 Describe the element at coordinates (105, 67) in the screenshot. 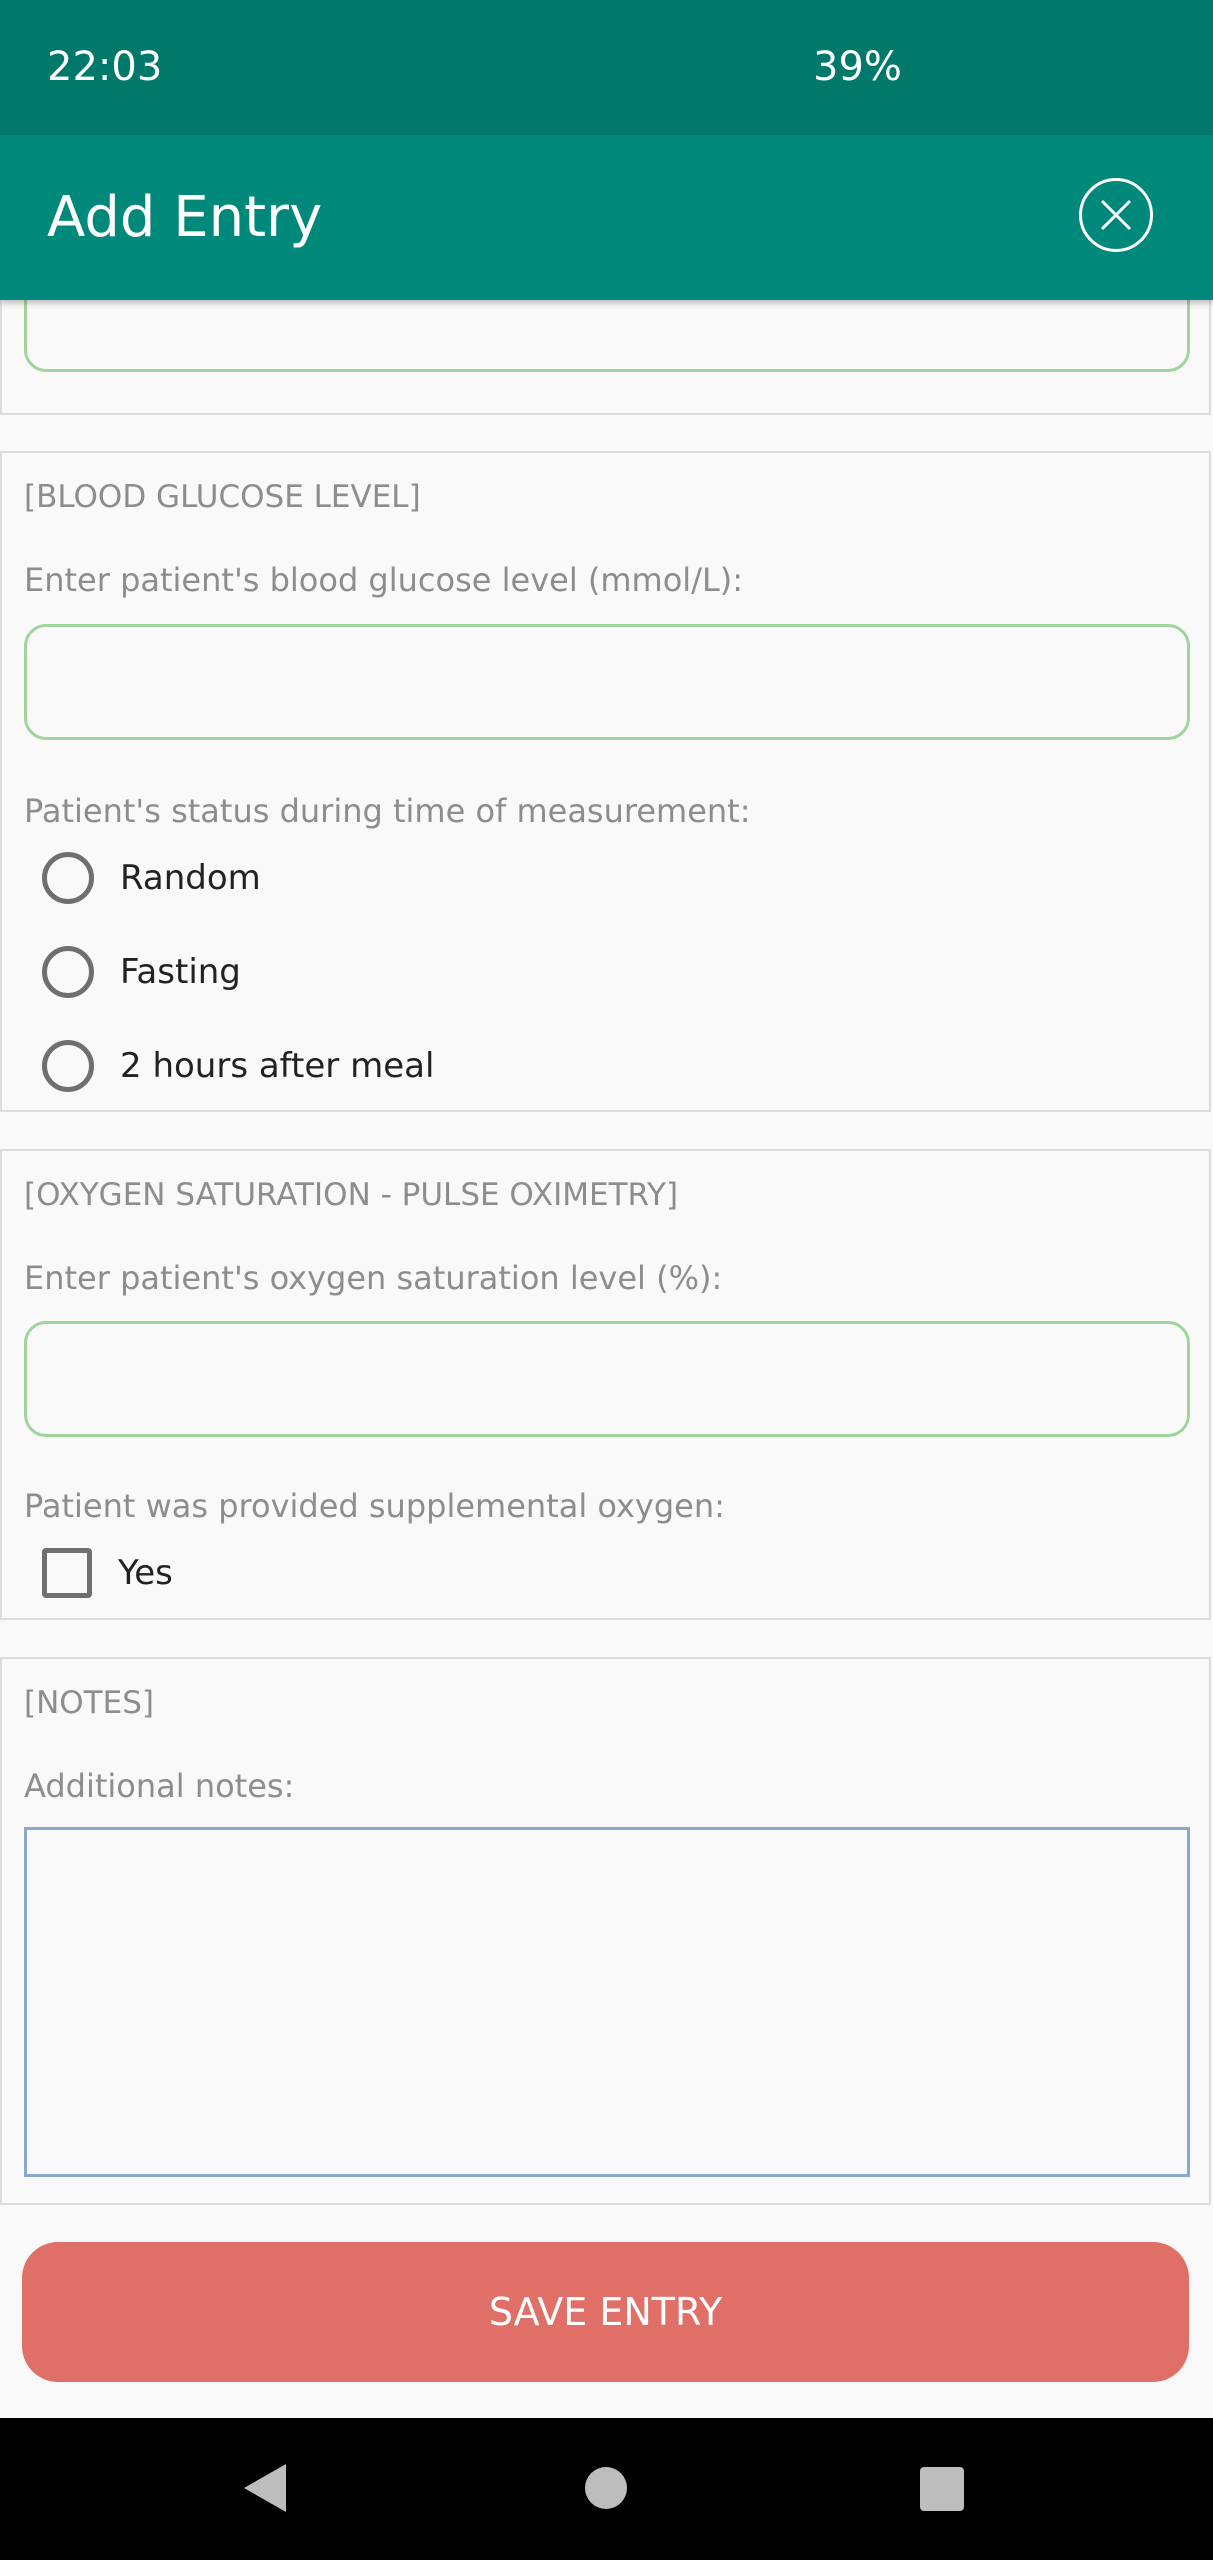

I see `status-time: 22:03` at that location.